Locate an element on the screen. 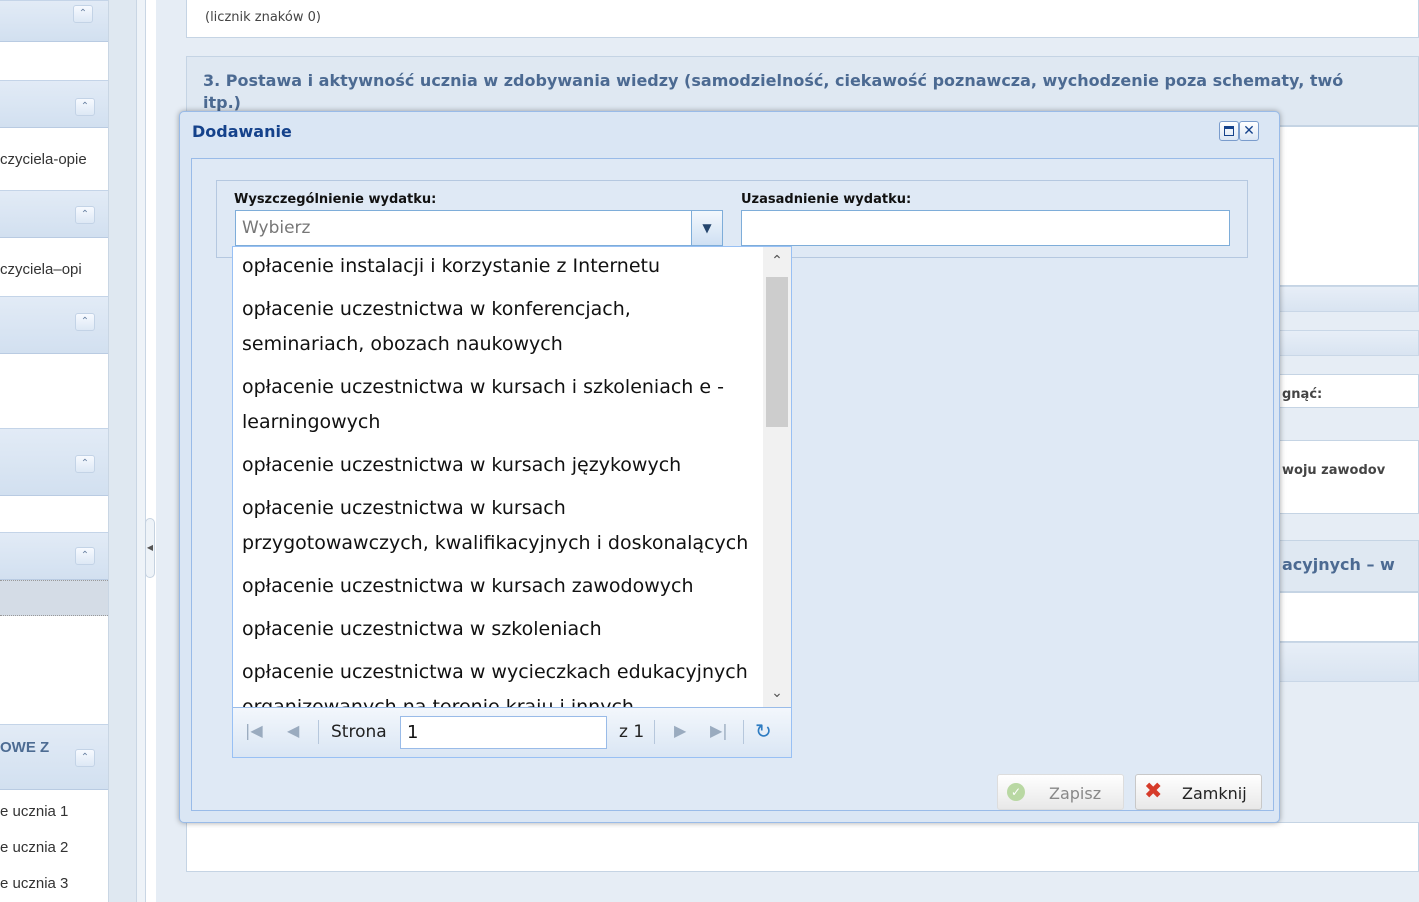  save-button-label: Zapisz is located at coordinates (1075, 793).